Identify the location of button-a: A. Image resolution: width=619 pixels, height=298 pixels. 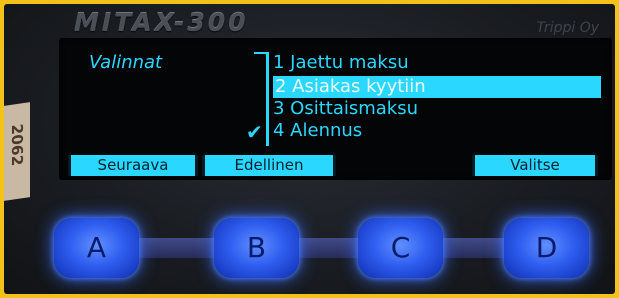
(96, 248).